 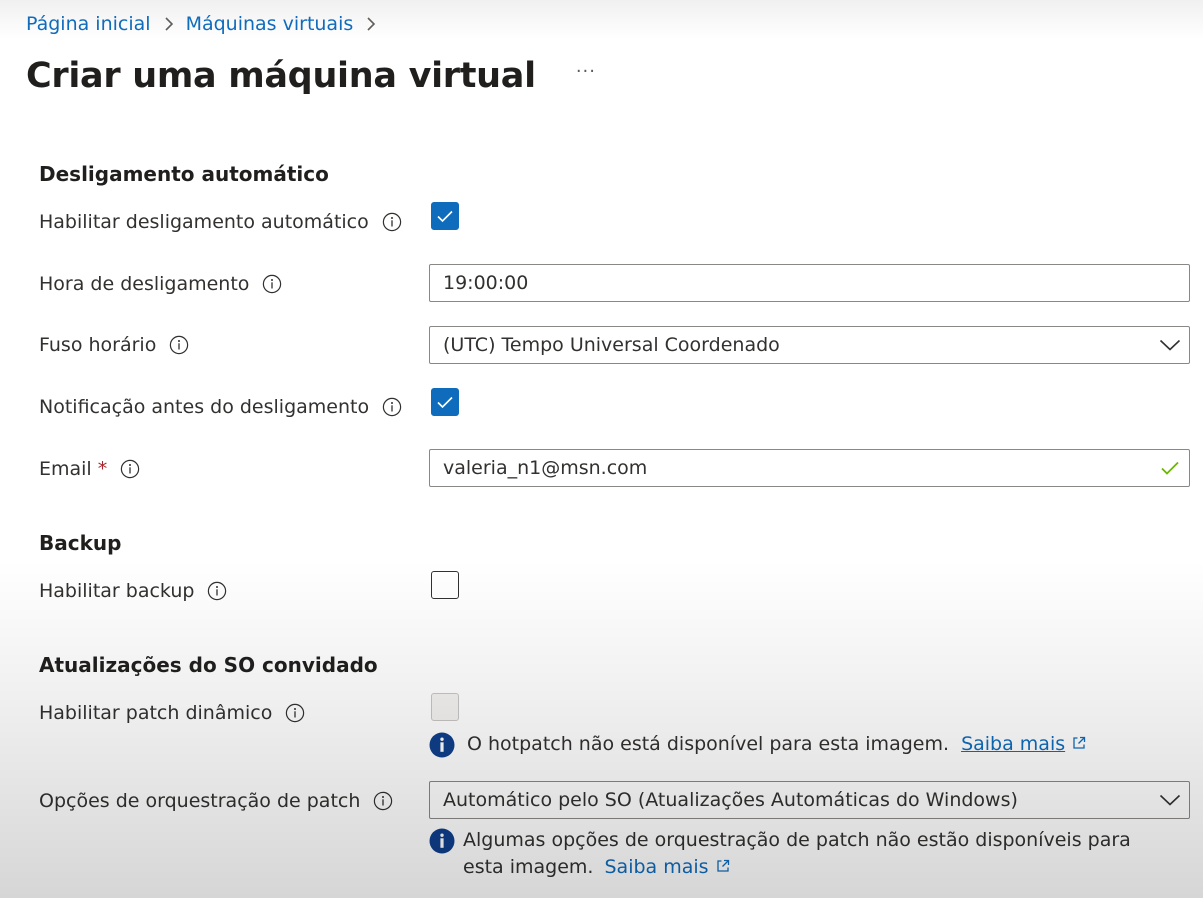 What do you see at coordinates (144, 284) in the screenshot?
I see `field-label: Hora de desligamento` at bounding box center [144, 284].